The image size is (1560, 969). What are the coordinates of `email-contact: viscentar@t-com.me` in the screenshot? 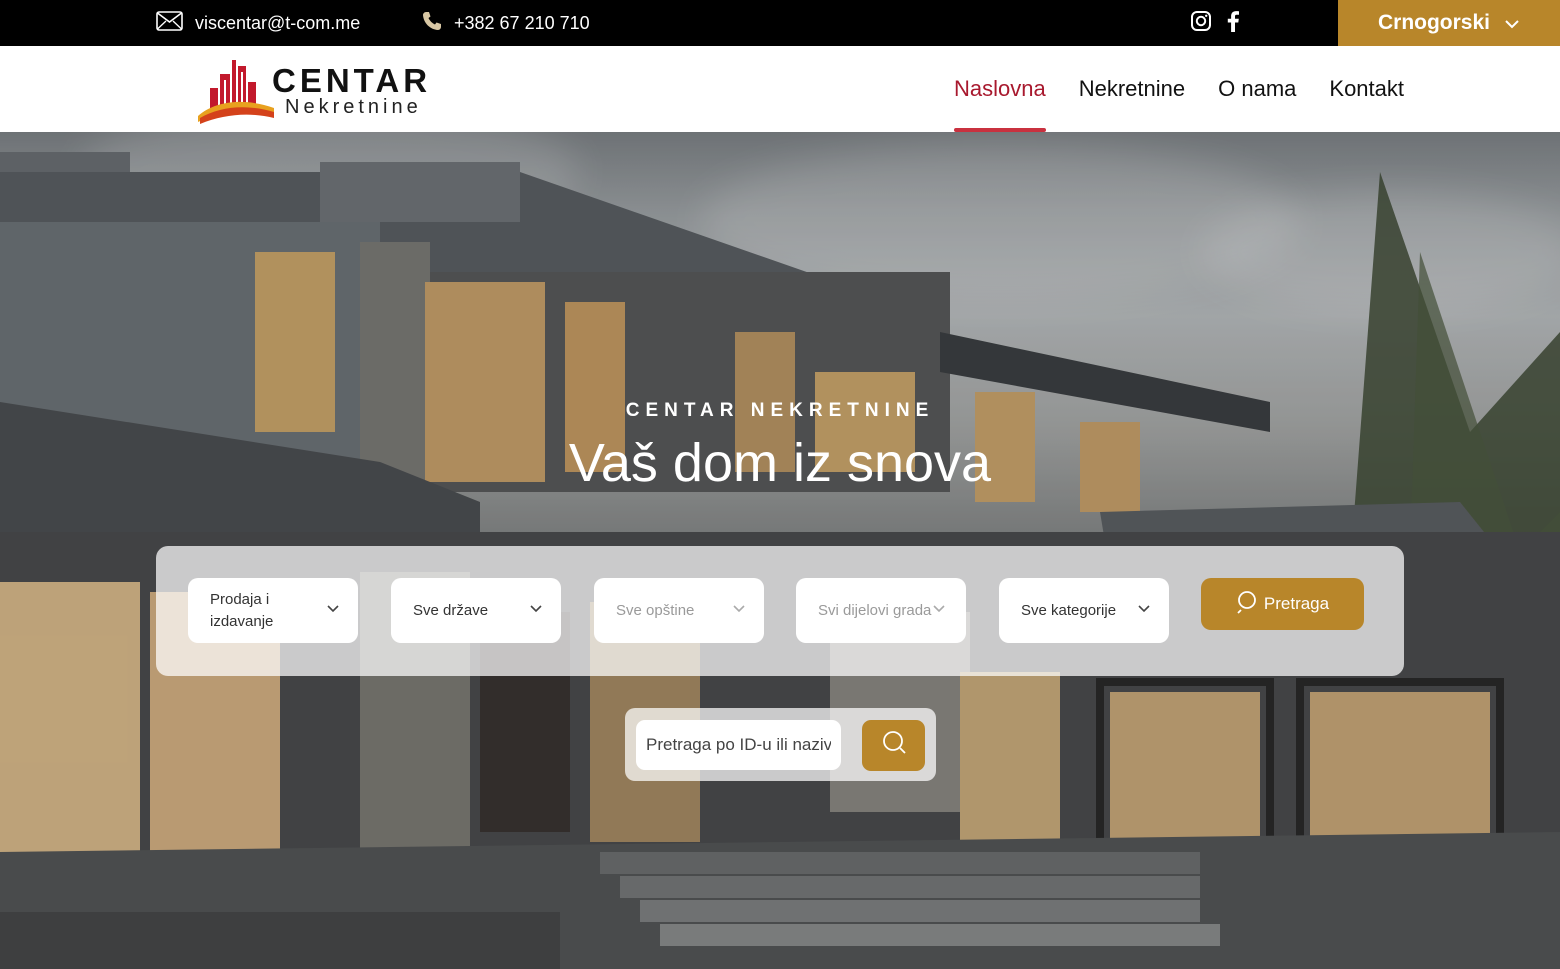 It's located at (258, 23).